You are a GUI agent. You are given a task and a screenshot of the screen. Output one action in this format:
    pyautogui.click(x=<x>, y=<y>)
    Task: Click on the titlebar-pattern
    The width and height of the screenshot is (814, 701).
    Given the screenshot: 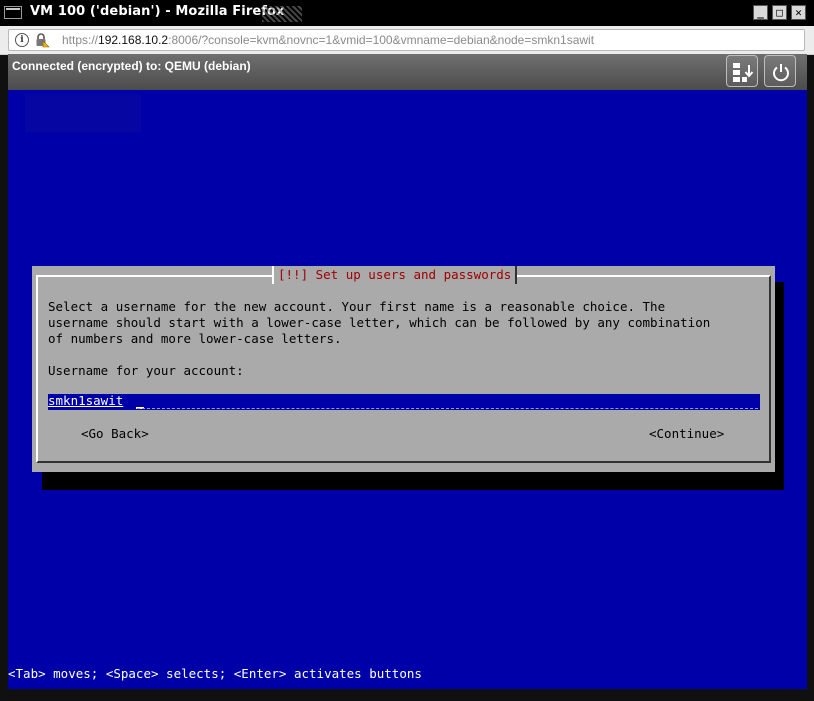 What is the action you would take?
    pyautogui.click(x=282, y=14)
    